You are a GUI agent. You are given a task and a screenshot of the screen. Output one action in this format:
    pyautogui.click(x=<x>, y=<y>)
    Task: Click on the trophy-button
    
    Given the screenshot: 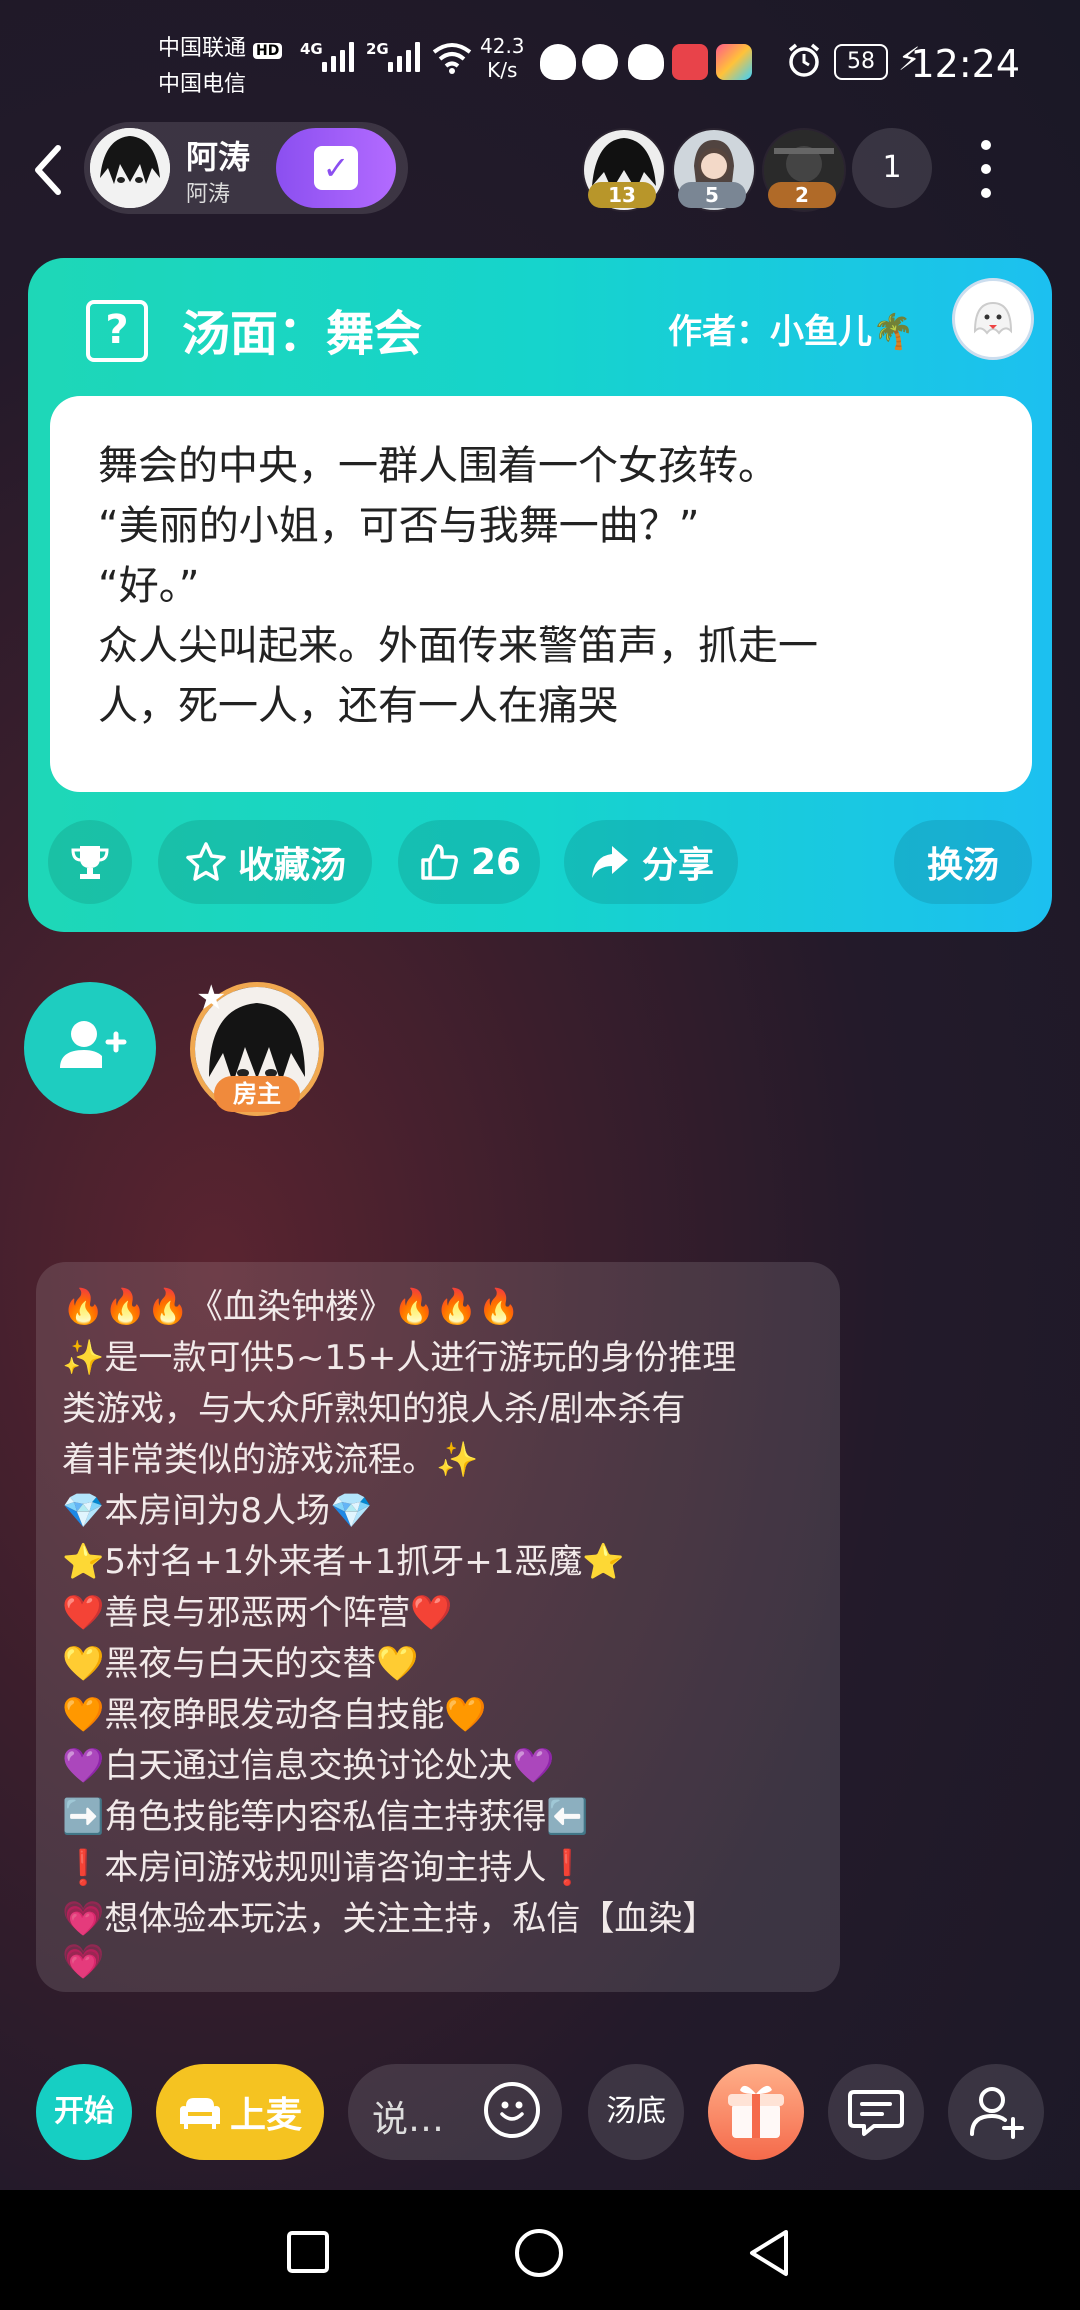 What is the action you would take?
    pyautogui.click(x=90, y=862)
    